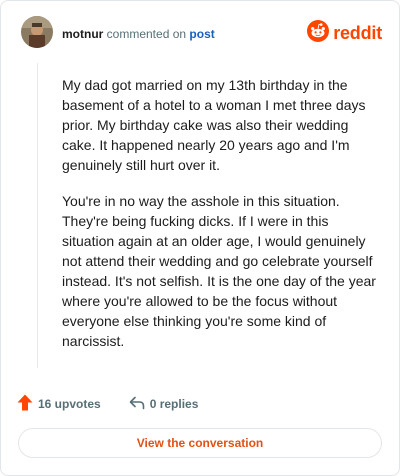  Describe the element at coordinates (201, 34) in the screenshot. I see `post-link: post` at that location.